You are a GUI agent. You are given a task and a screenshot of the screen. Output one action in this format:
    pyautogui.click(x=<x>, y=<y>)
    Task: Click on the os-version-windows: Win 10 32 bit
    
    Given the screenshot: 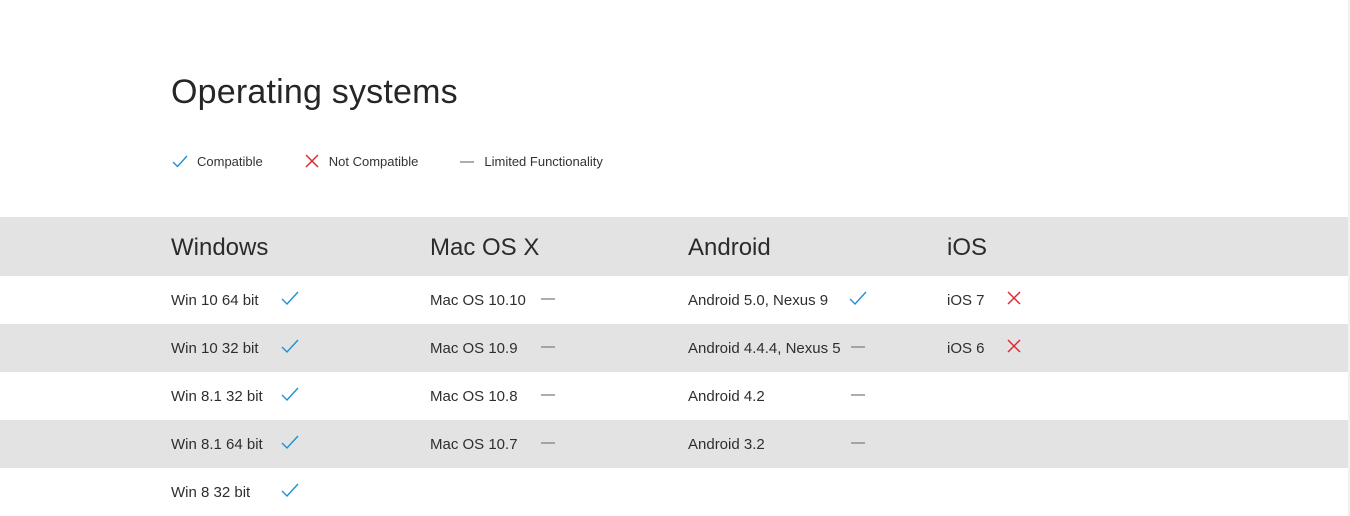 What is the action you would take?
    pyautogui.click(x=215, y=348)
    